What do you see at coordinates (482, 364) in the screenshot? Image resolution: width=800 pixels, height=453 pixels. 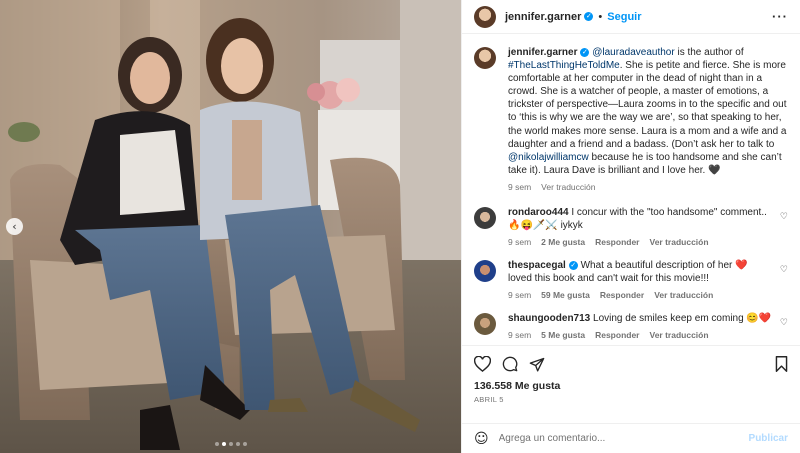 I see `heart-icon` at bounding box center [482, 364].